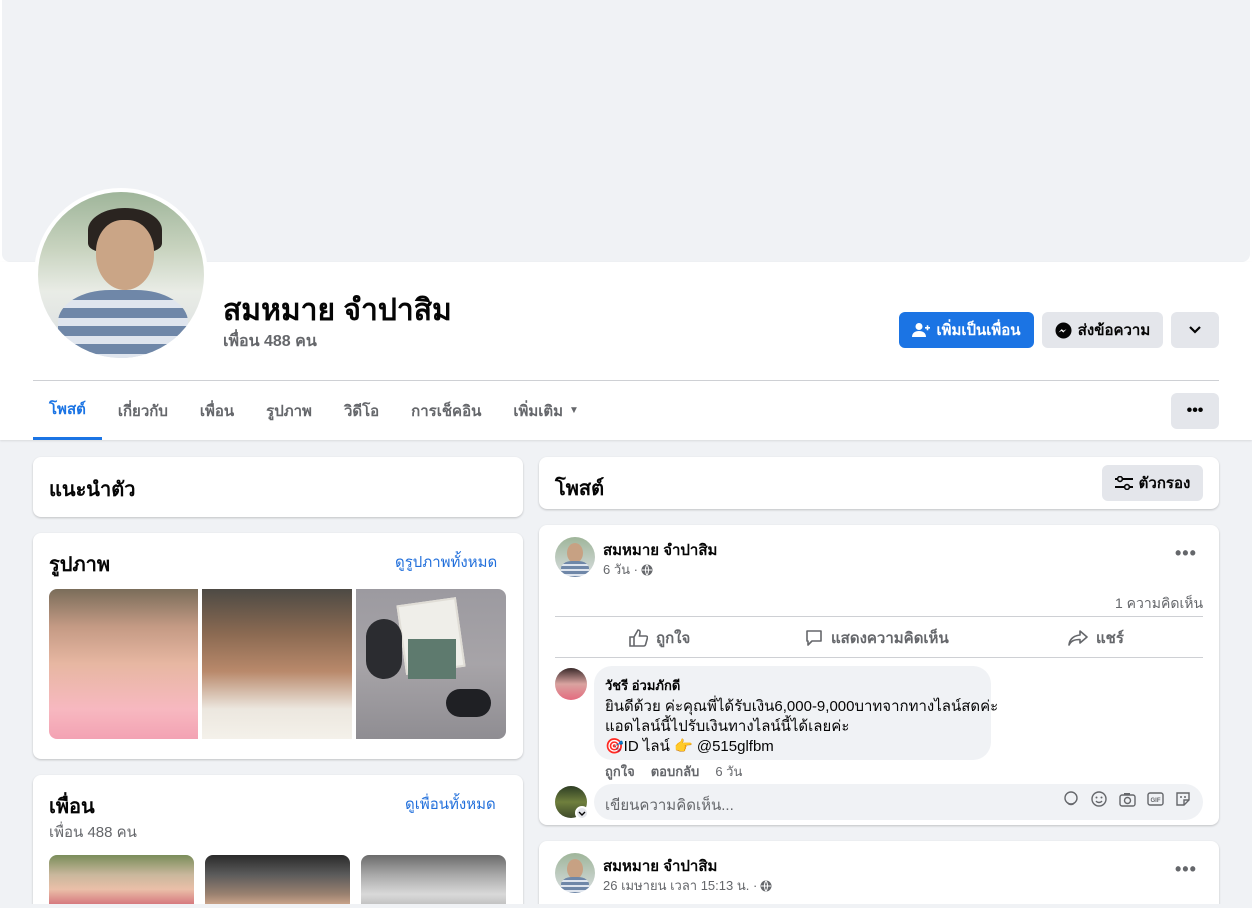 This screenshot has height=908, width=1252. Describe the element at coordinates (638, 638) in the screenshot. I see `thumbs-up-icon` at that location.